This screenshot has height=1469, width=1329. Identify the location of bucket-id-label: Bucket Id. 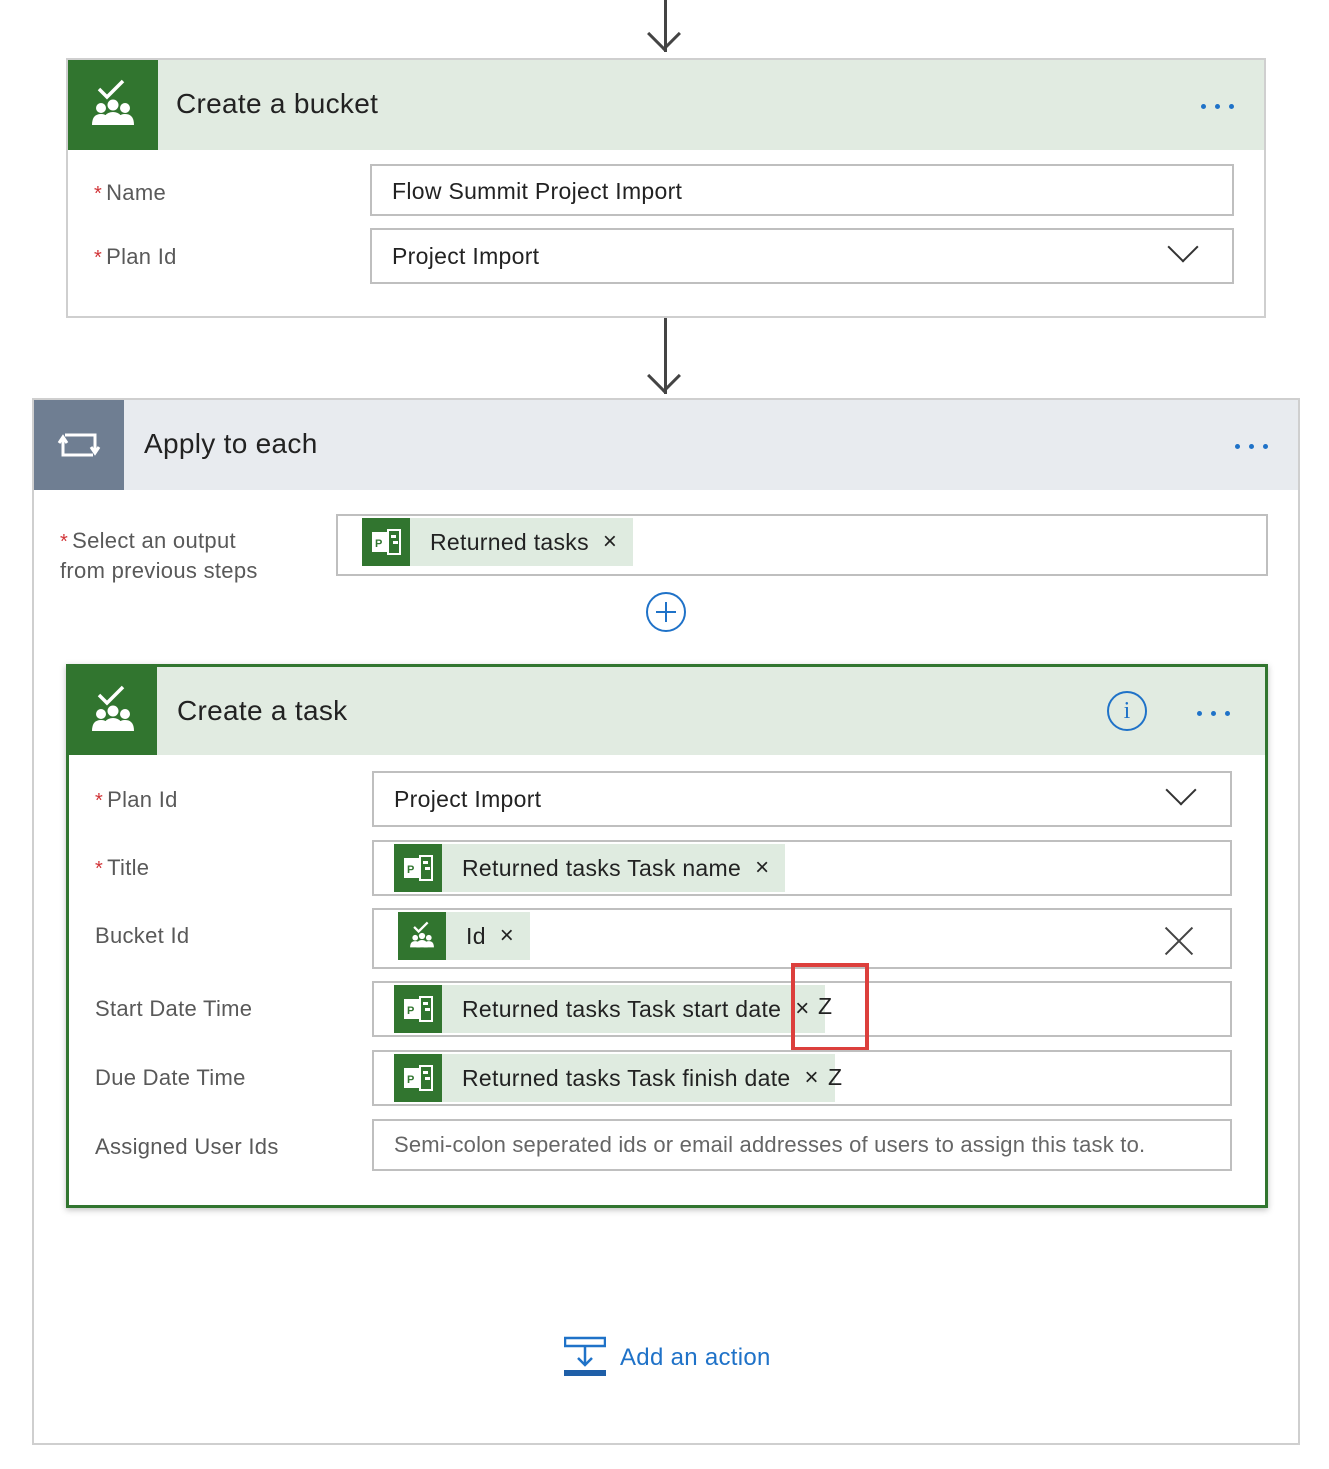
(142, 935).